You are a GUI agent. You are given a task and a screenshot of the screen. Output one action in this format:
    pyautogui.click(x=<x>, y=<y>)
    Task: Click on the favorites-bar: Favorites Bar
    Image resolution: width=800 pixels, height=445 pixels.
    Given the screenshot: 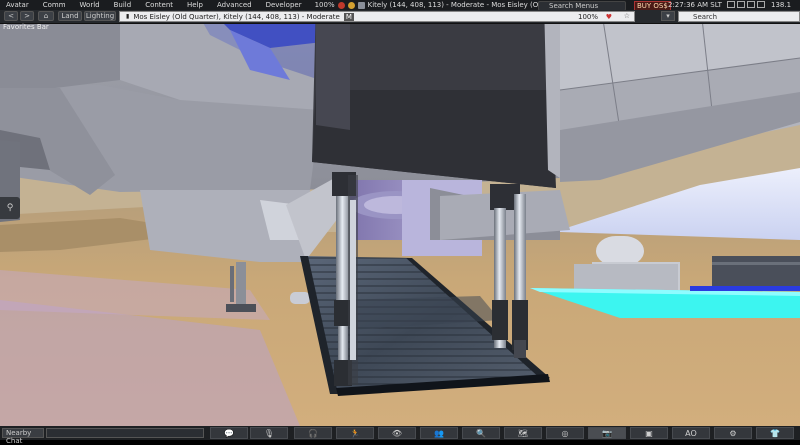 What is the action you would take?
    pyautogui.click(x=26, y=27)
    